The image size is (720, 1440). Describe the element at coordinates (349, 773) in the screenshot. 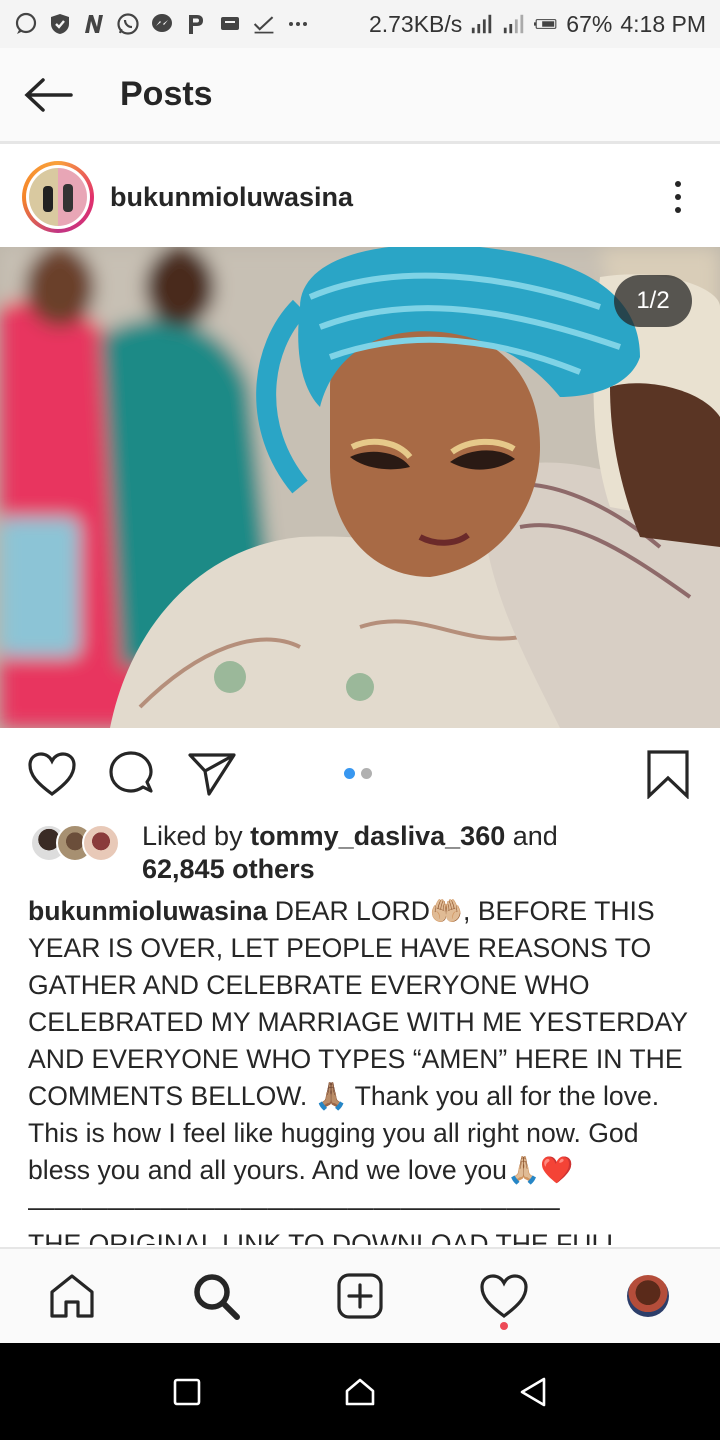

I see `carousel-dot-active` at that location.